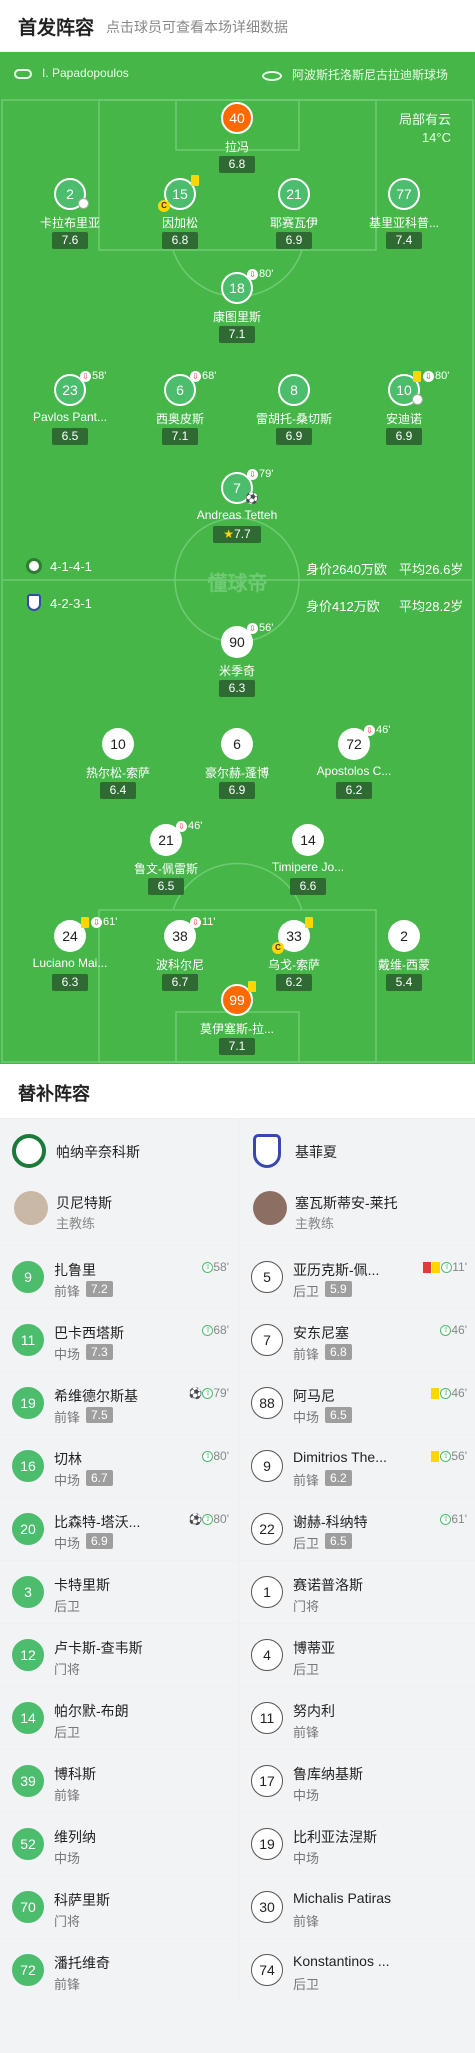 The image size is (475, 2053). Describe the element at coordinates (338, 1289) in the screenshot. I see `sub-rating: 5.9` at that location.